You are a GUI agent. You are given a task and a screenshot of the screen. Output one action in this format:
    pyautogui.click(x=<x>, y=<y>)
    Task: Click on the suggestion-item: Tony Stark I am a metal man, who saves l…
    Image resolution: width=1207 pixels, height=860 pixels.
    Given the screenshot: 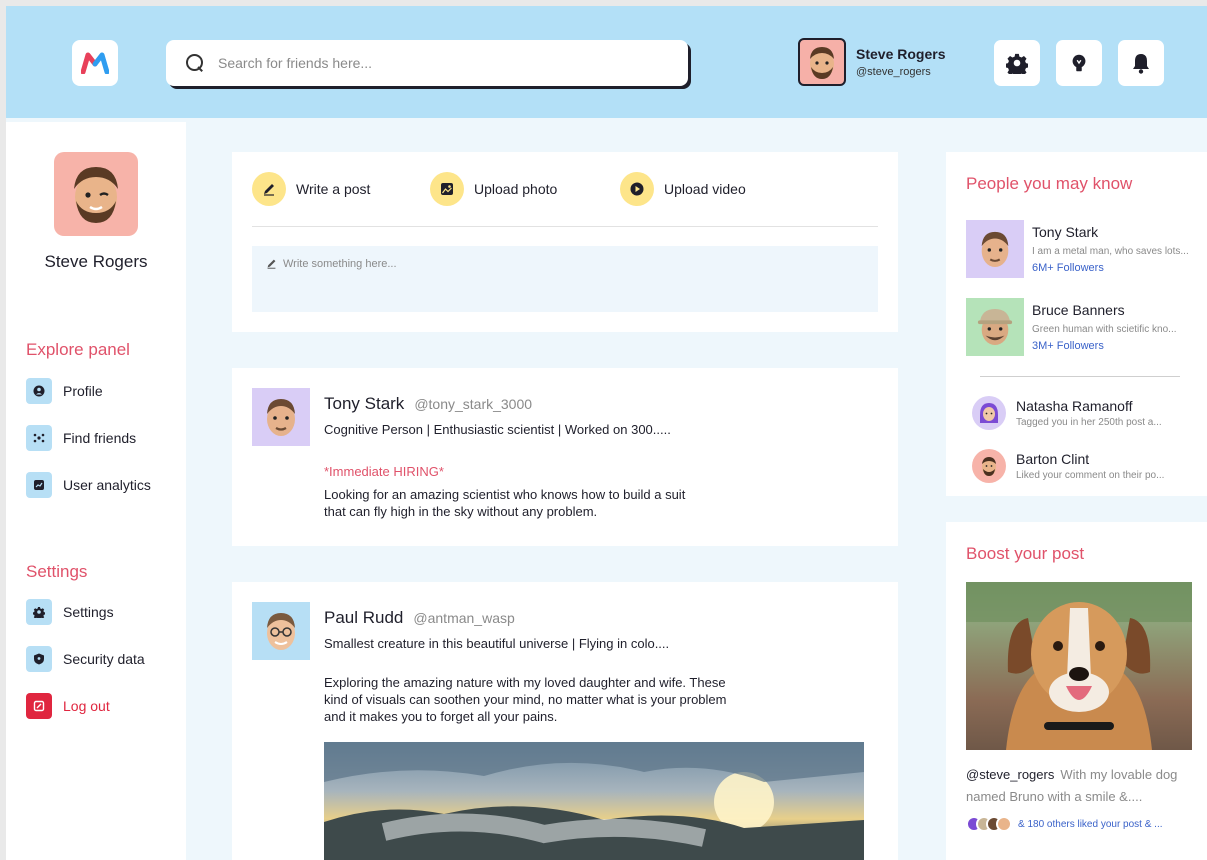 What is the action you would take?
    pyautogui.click(x=1077, y=249)
    